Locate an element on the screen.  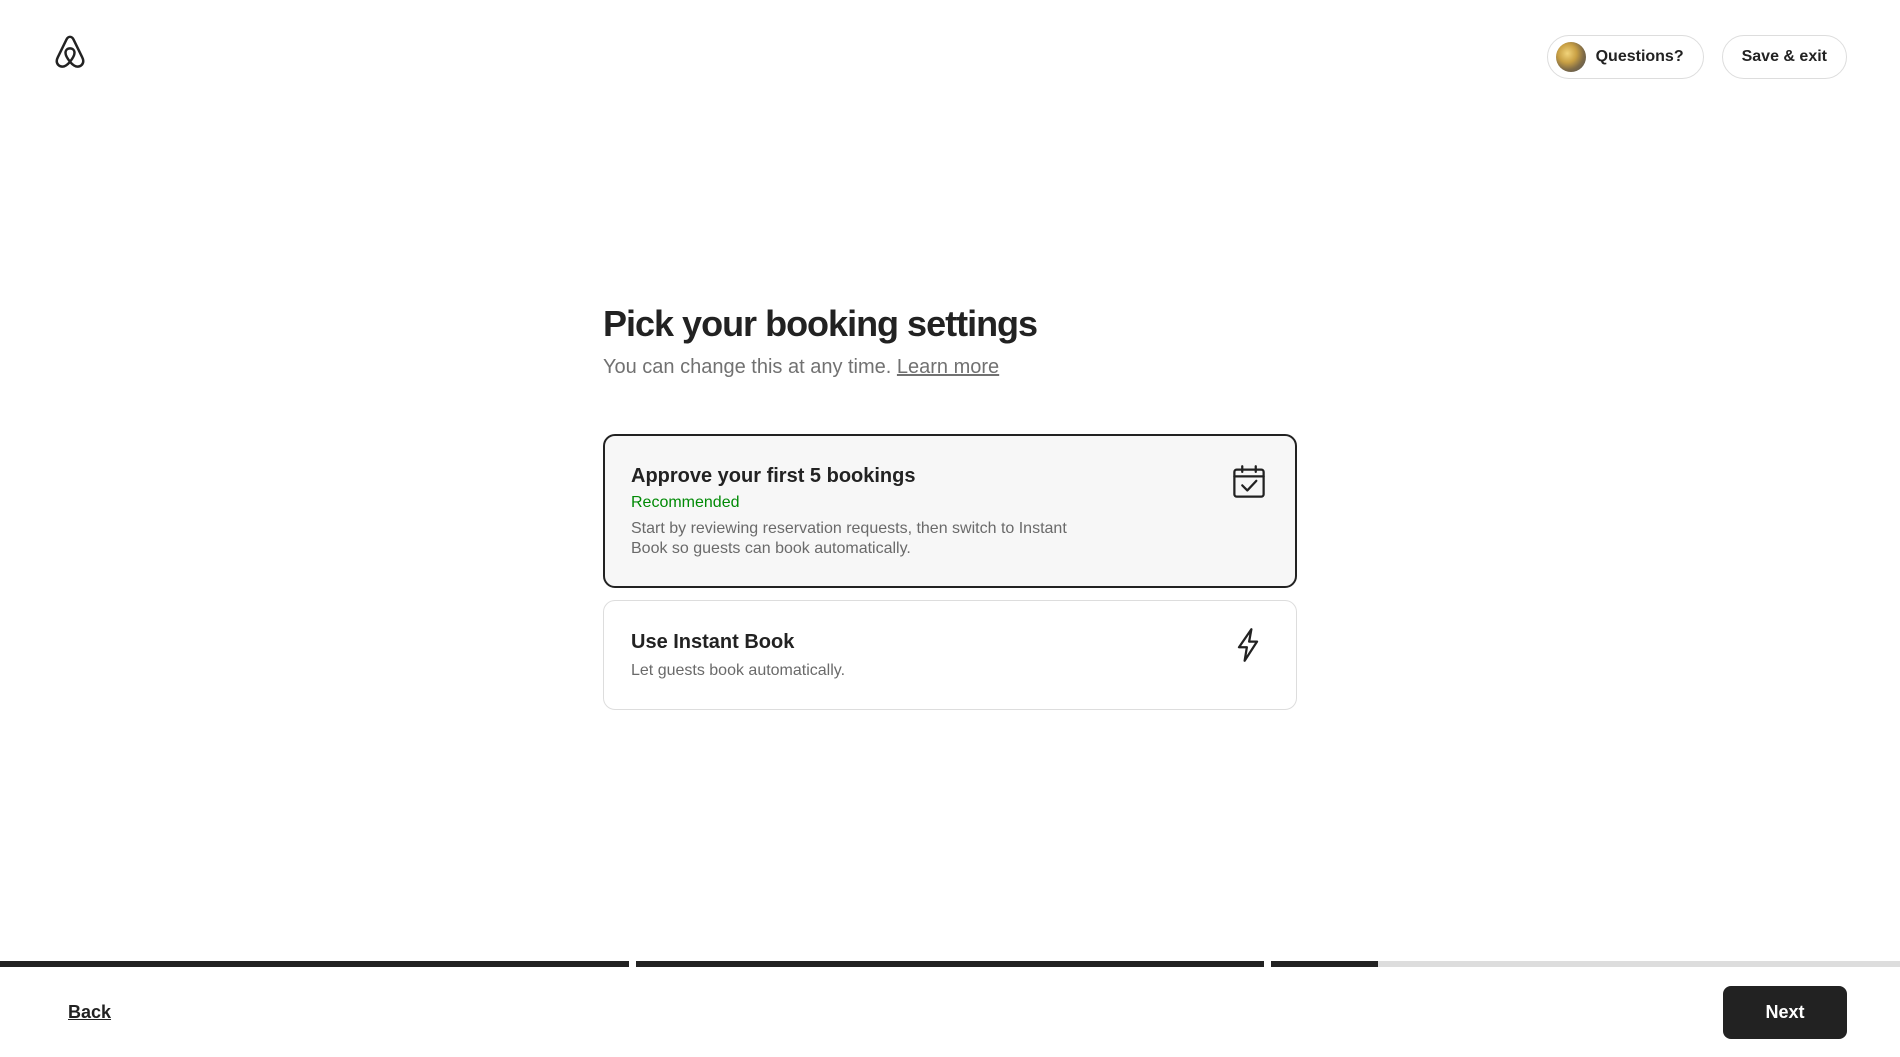
header-actions: Questions? Save & exit is located at coordinates (1696, 57).